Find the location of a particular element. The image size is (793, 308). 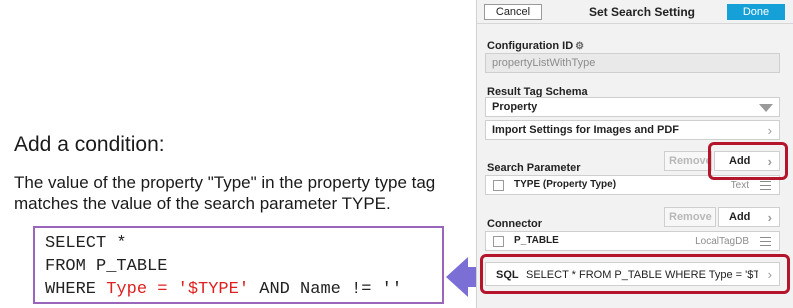

code-line-3: WHERE Type = '$TYPE' AND Name != '' is located at coordinates (243, 289).